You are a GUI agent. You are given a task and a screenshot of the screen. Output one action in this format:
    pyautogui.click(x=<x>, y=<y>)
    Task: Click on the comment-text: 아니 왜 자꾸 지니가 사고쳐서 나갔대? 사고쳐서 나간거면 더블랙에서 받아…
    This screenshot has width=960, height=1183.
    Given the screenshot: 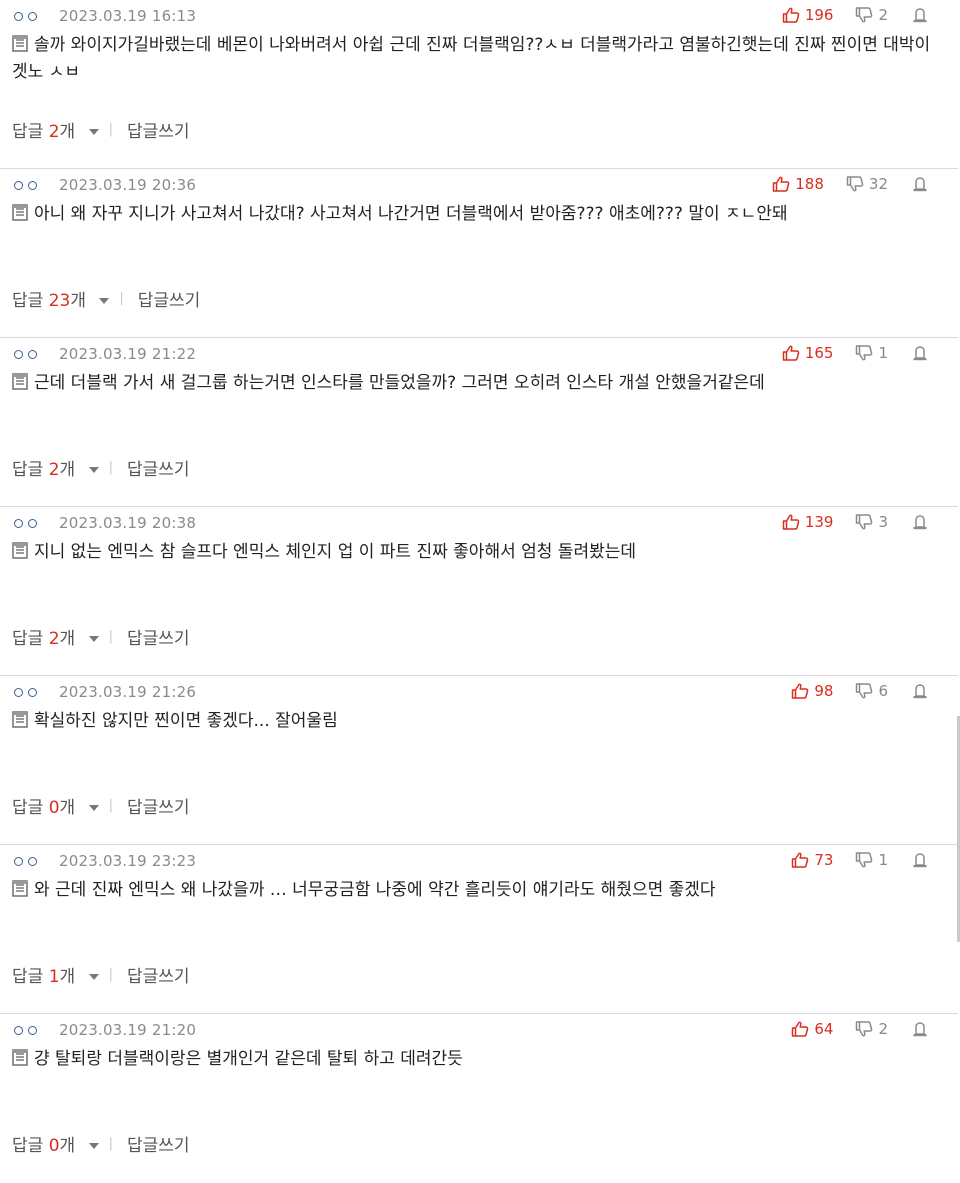 What is the action you would take?
    pyautogui.click(x=411, y=214)
    